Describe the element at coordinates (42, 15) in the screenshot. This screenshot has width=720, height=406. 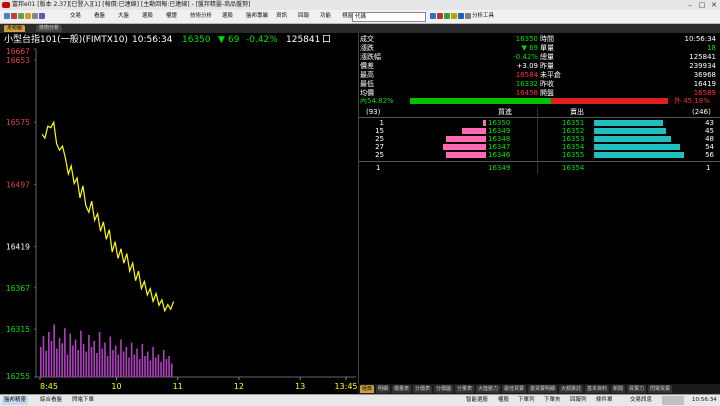
I see `layout-icon` at that location.